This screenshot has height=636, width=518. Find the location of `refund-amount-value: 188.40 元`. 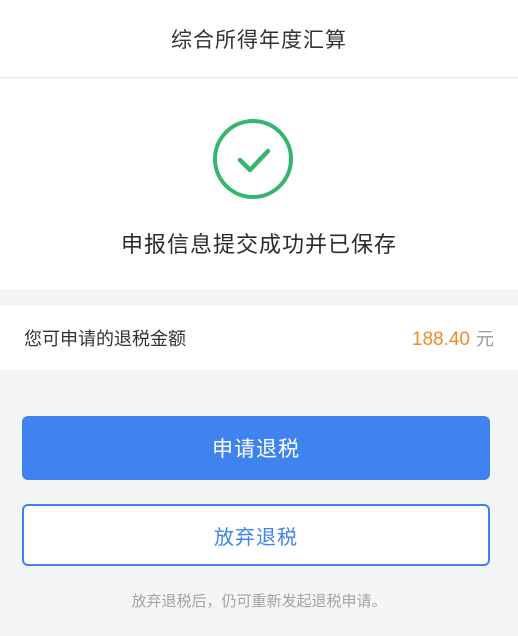

refund-amount-value: 188.40 元 is located at coordinates (453, 338).